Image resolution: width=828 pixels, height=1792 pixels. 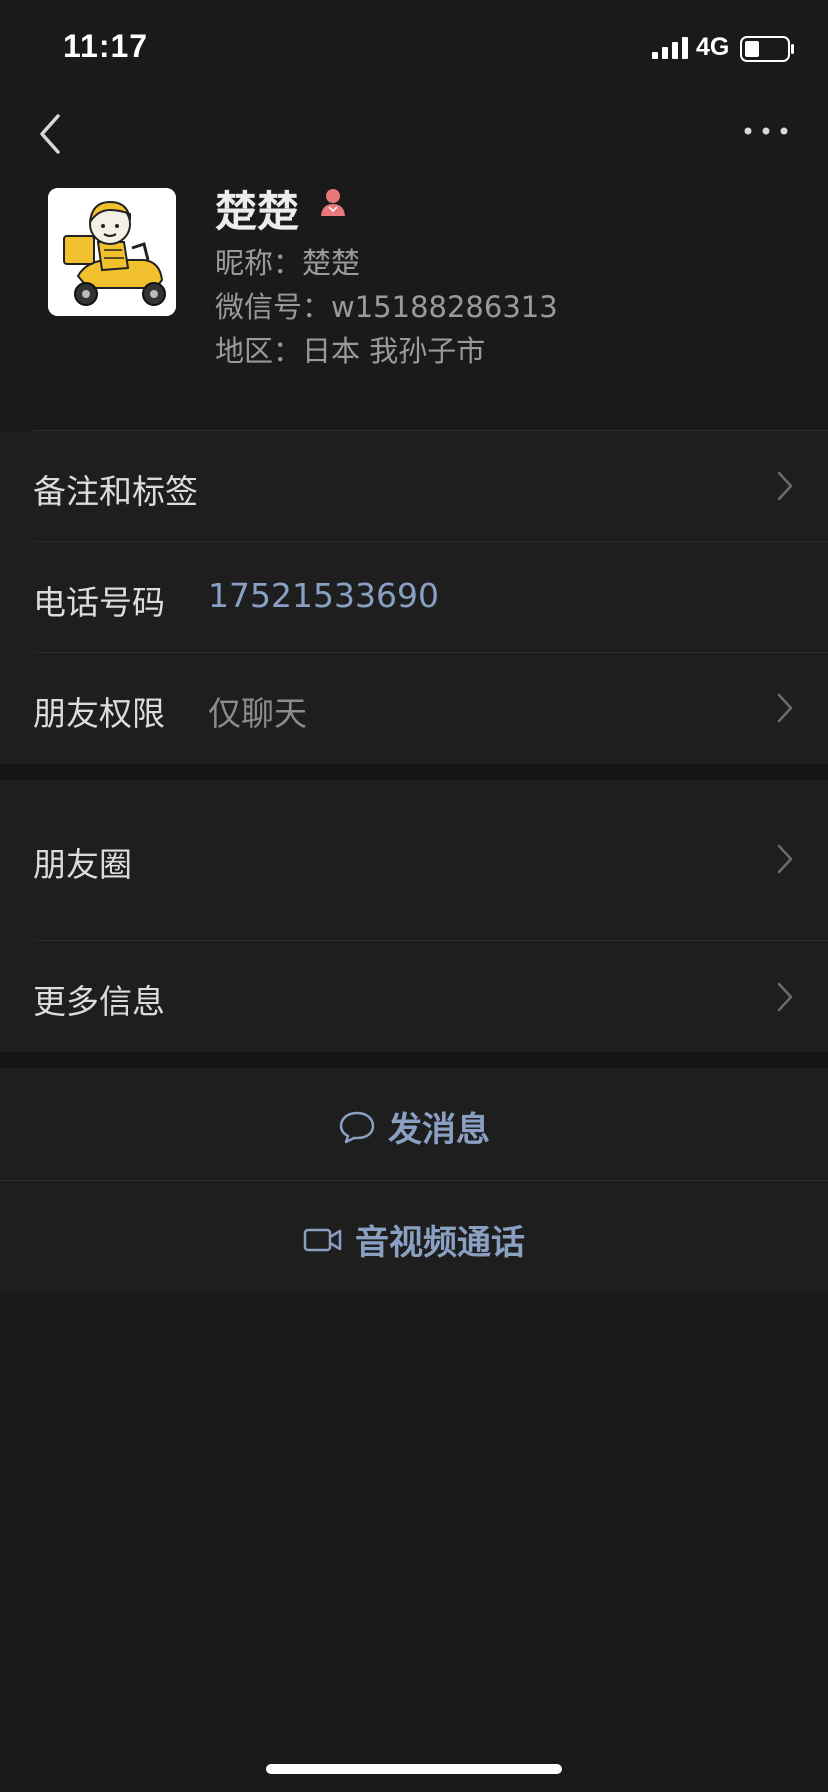 I want to click on phone-number-link: 17521533690, so click(x=323, y=595).